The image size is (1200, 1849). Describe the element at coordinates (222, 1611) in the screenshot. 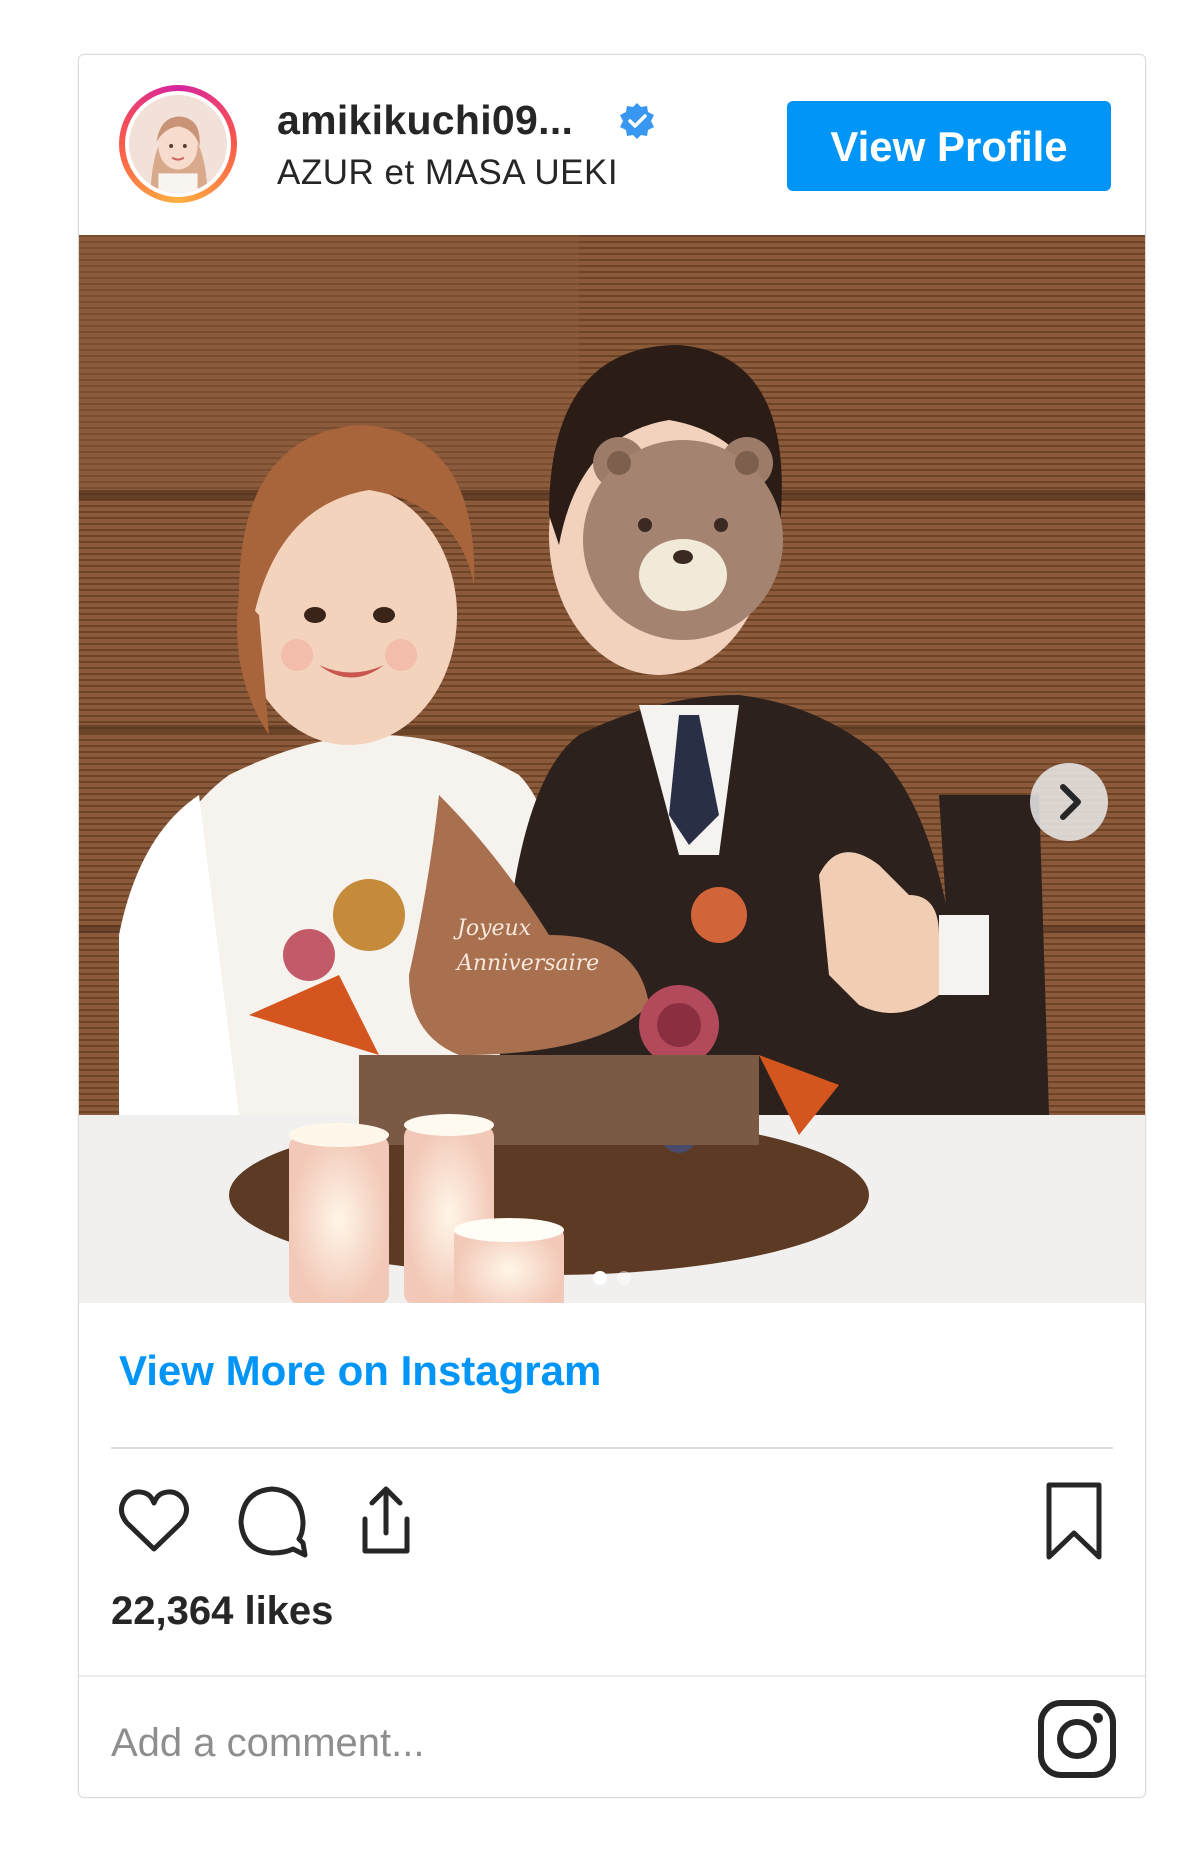

I see `likes-count: 22,364 likes` at that location.